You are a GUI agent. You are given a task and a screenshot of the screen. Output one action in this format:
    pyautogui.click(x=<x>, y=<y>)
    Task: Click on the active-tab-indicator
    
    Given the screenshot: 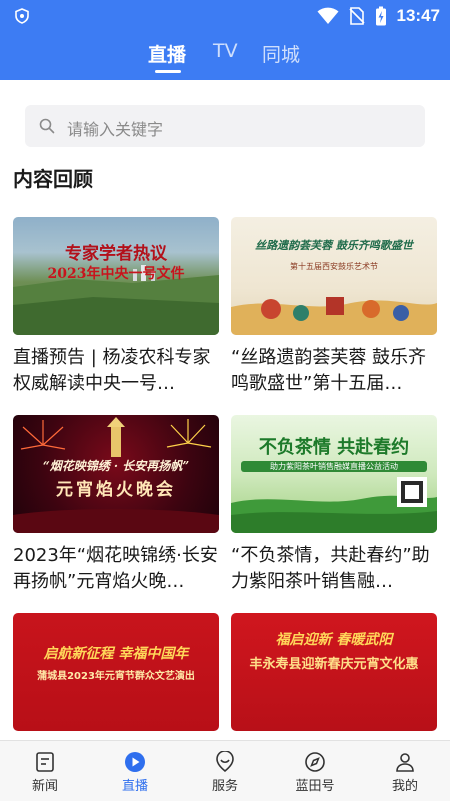 What is the action you would take?
    pyautogui.click(x=168, y=71)
    